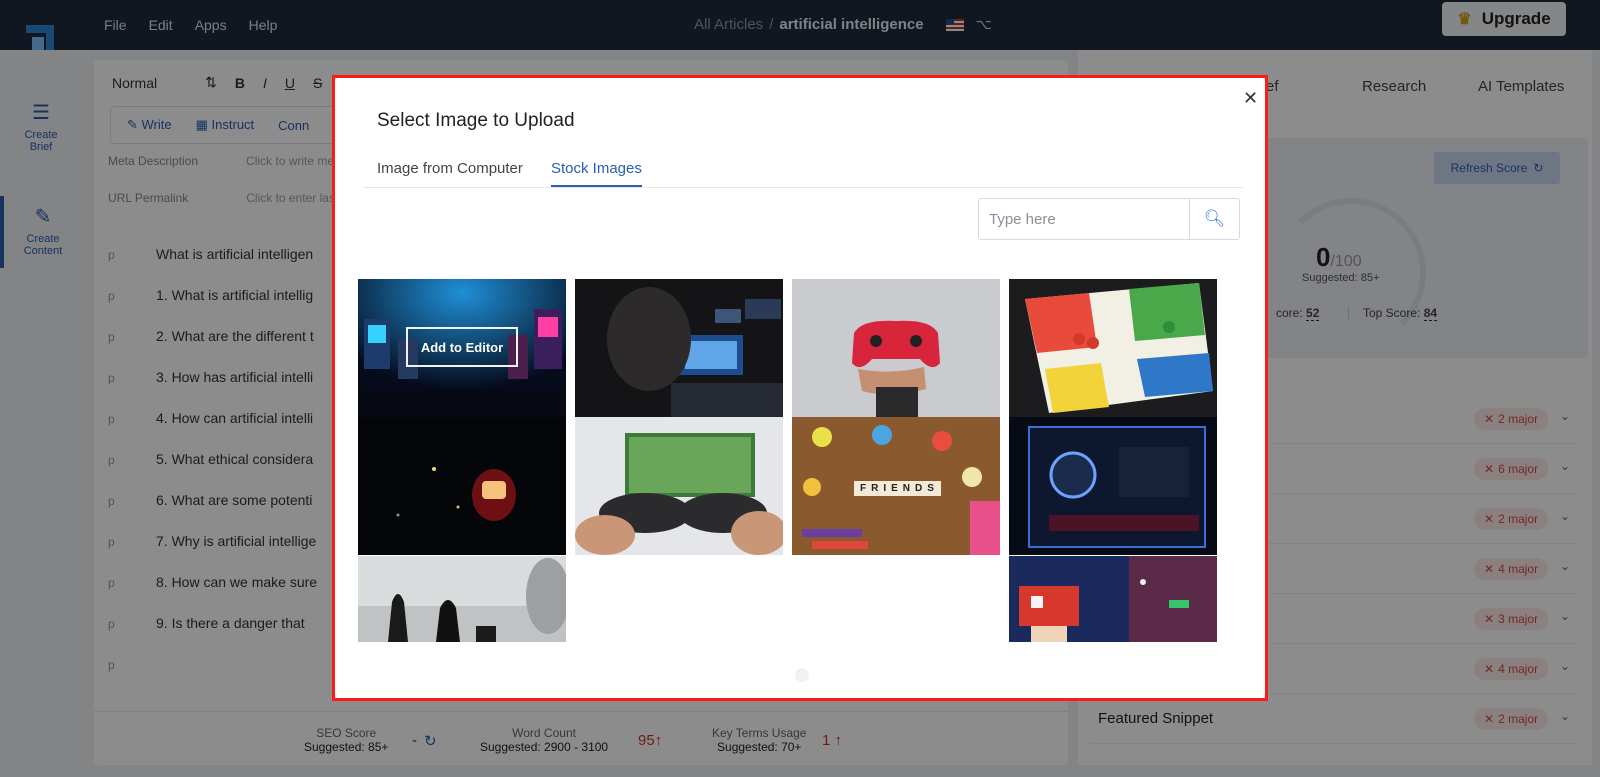  I want to click on close-icon: ✕, so click(1250, 98).